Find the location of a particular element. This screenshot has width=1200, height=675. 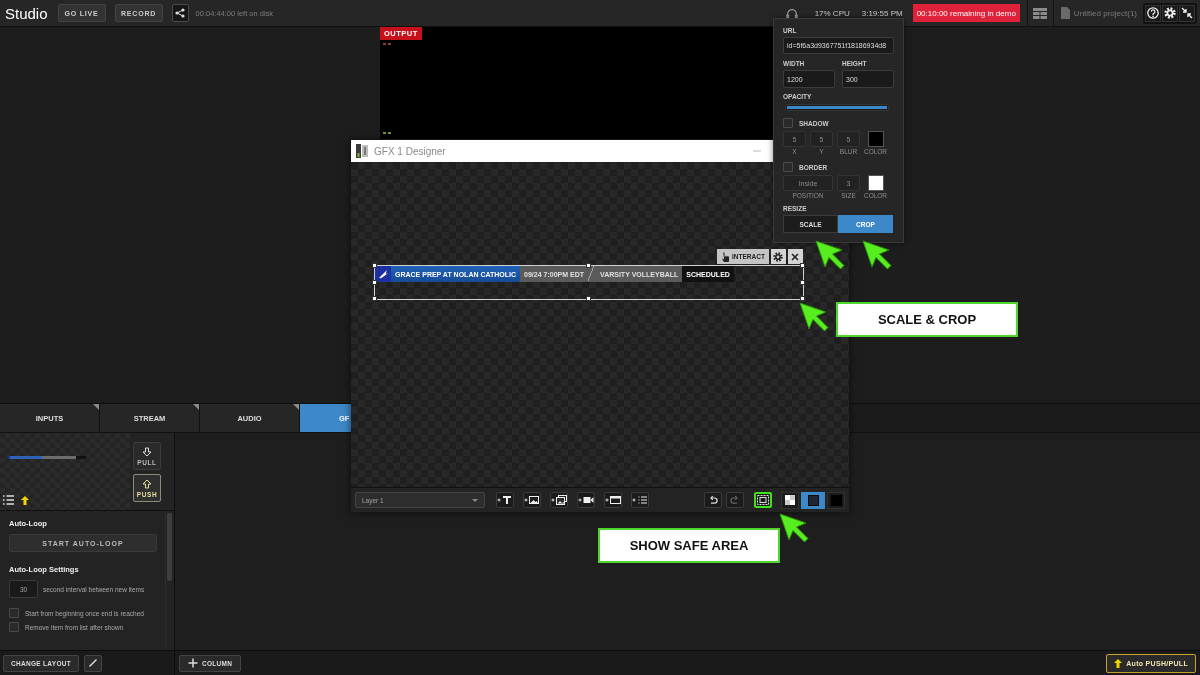

add-gallery-icon is located at coordinates (559, 500).